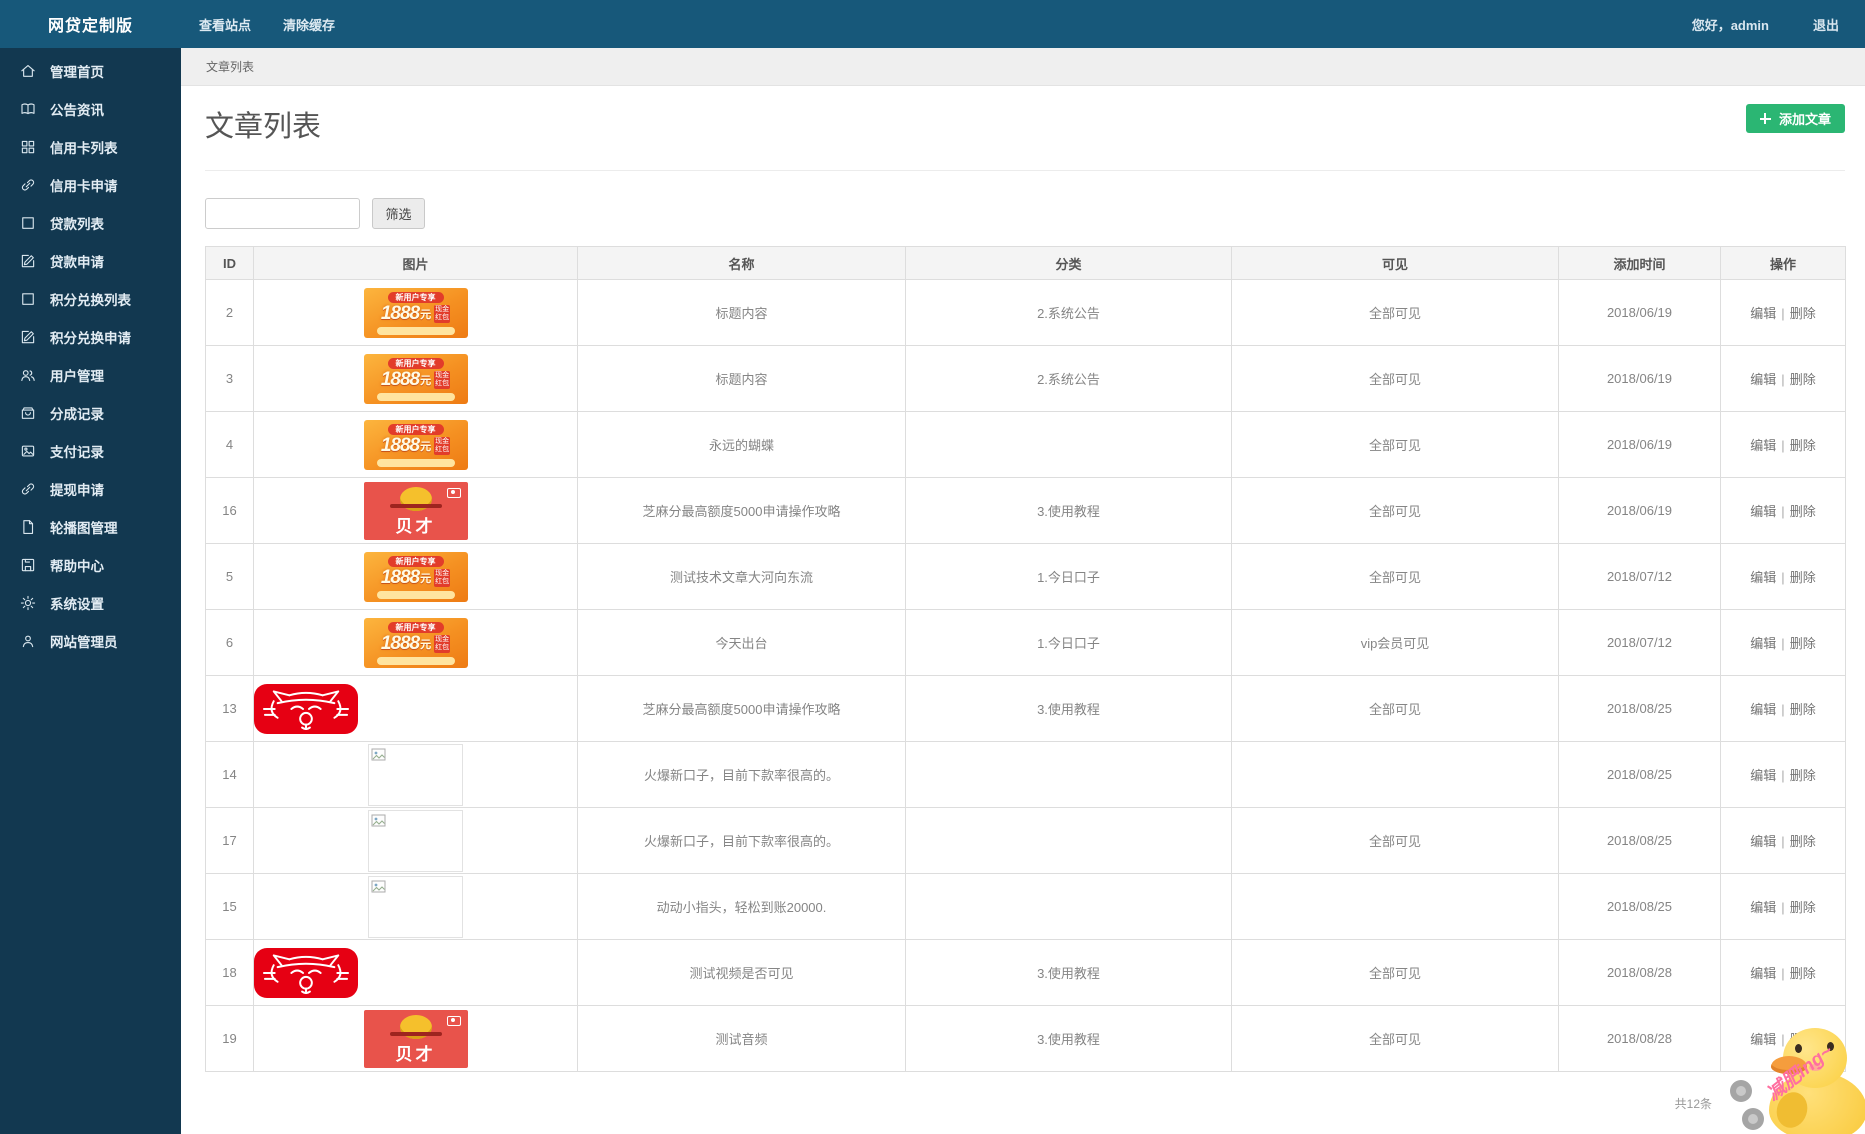  Describe the element at coordinates (453, 492) in the screenshot. I see `beicai-chip-icon` at that location.